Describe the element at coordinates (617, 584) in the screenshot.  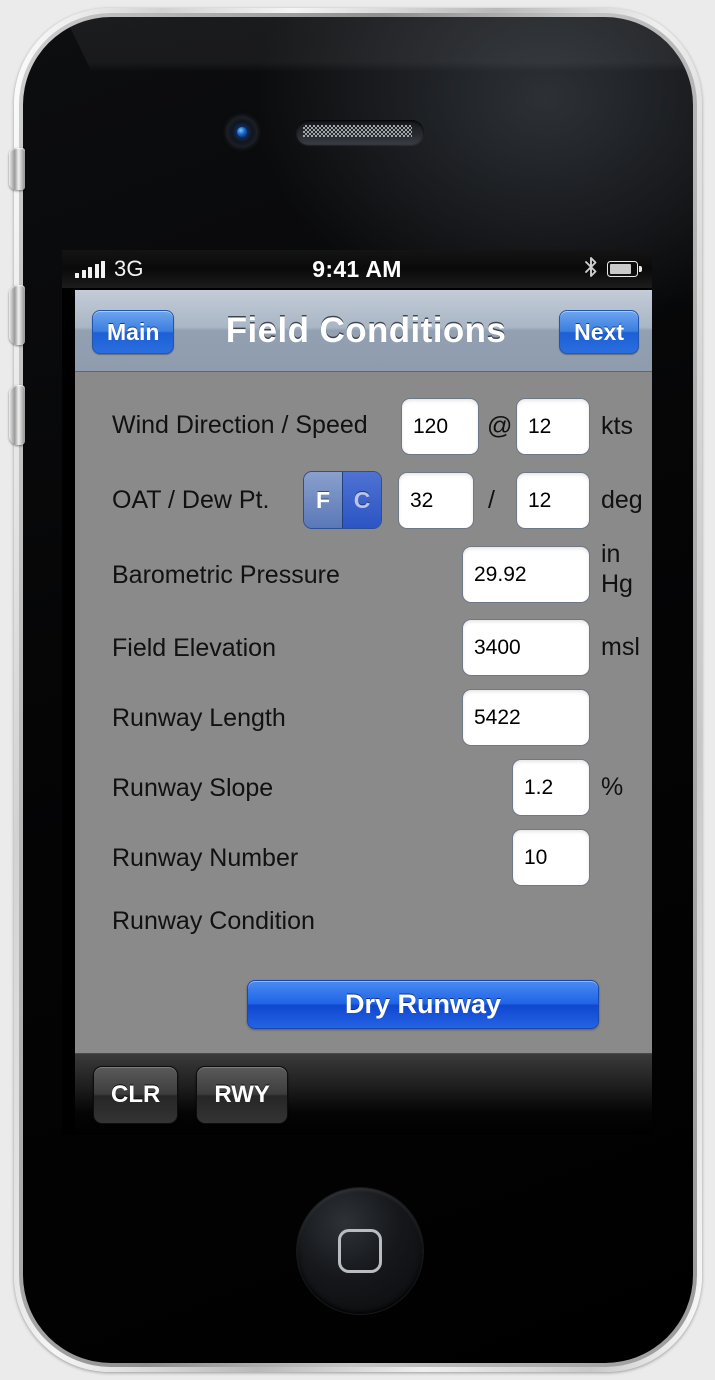
I see `barometric-pressure-unit-line2: Hg` at that location.